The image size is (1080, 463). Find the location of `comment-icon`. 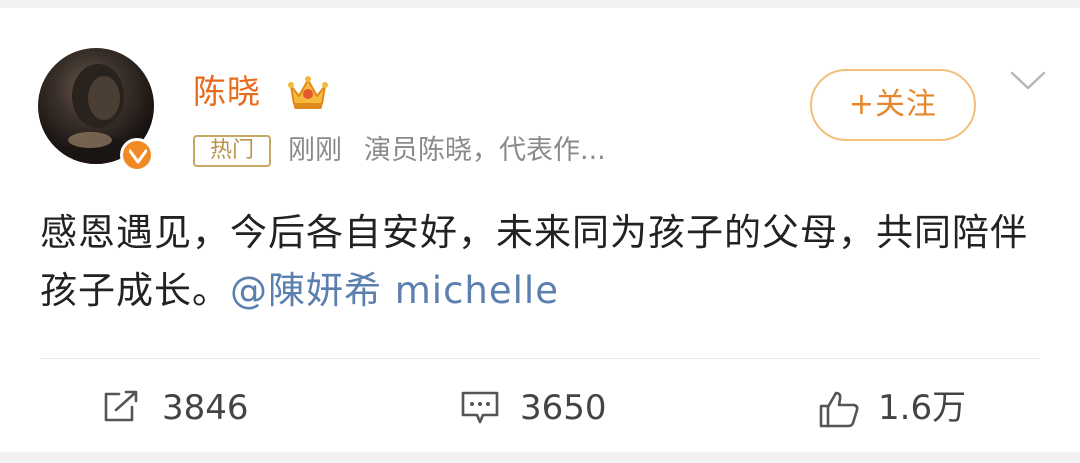

comment-icon is located at coordinates (480, 407).